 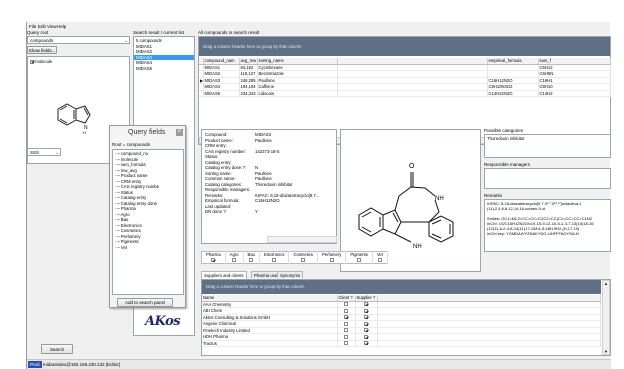 What do you see at coordinates (297, 93) in the screenshot?
I see `table-cell: Lidocain` at bounding box center [297, 93].